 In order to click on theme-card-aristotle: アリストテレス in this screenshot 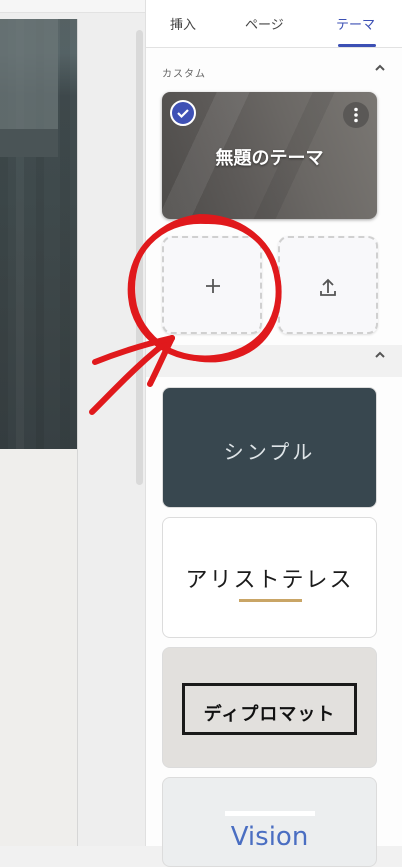, I will do `click(269, 577)`.